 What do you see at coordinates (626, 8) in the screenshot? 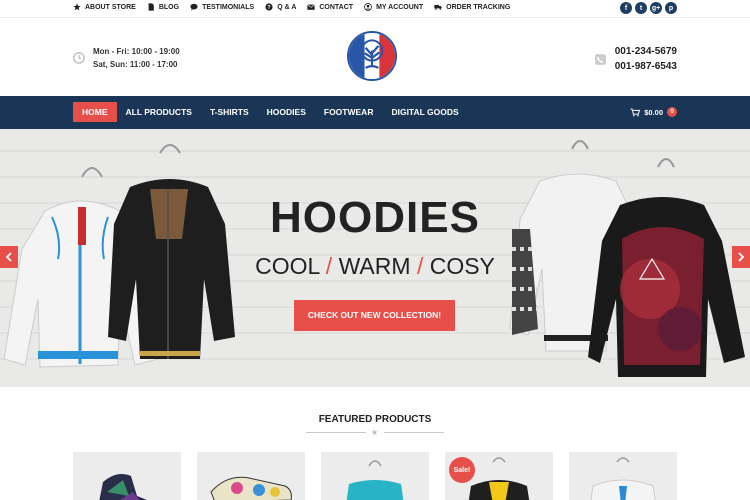
I see `facebook-icon: f` at bounding box center [626, 8].